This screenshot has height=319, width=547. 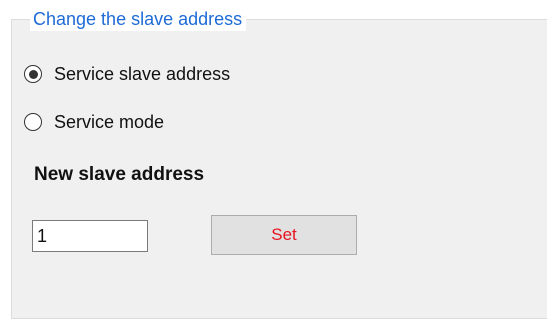 I want to click on radio-dot-icon, so click(x=33, y=74).